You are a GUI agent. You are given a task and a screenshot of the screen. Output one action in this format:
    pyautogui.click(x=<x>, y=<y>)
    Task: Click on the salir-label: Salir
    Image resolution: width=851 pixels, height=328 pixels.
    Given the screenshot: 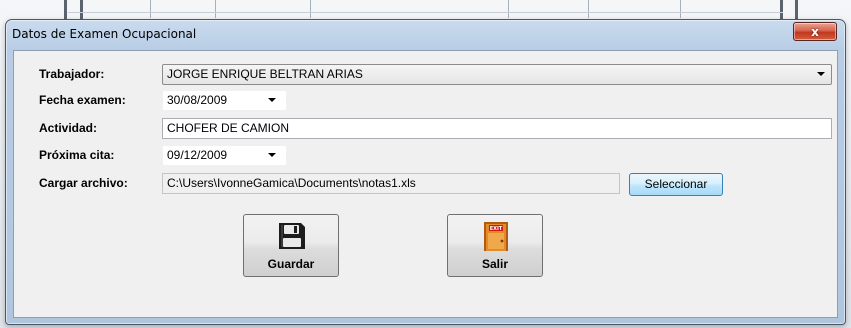 What is the action you would take?
    pyautogui.click(x=494, y=264)
    